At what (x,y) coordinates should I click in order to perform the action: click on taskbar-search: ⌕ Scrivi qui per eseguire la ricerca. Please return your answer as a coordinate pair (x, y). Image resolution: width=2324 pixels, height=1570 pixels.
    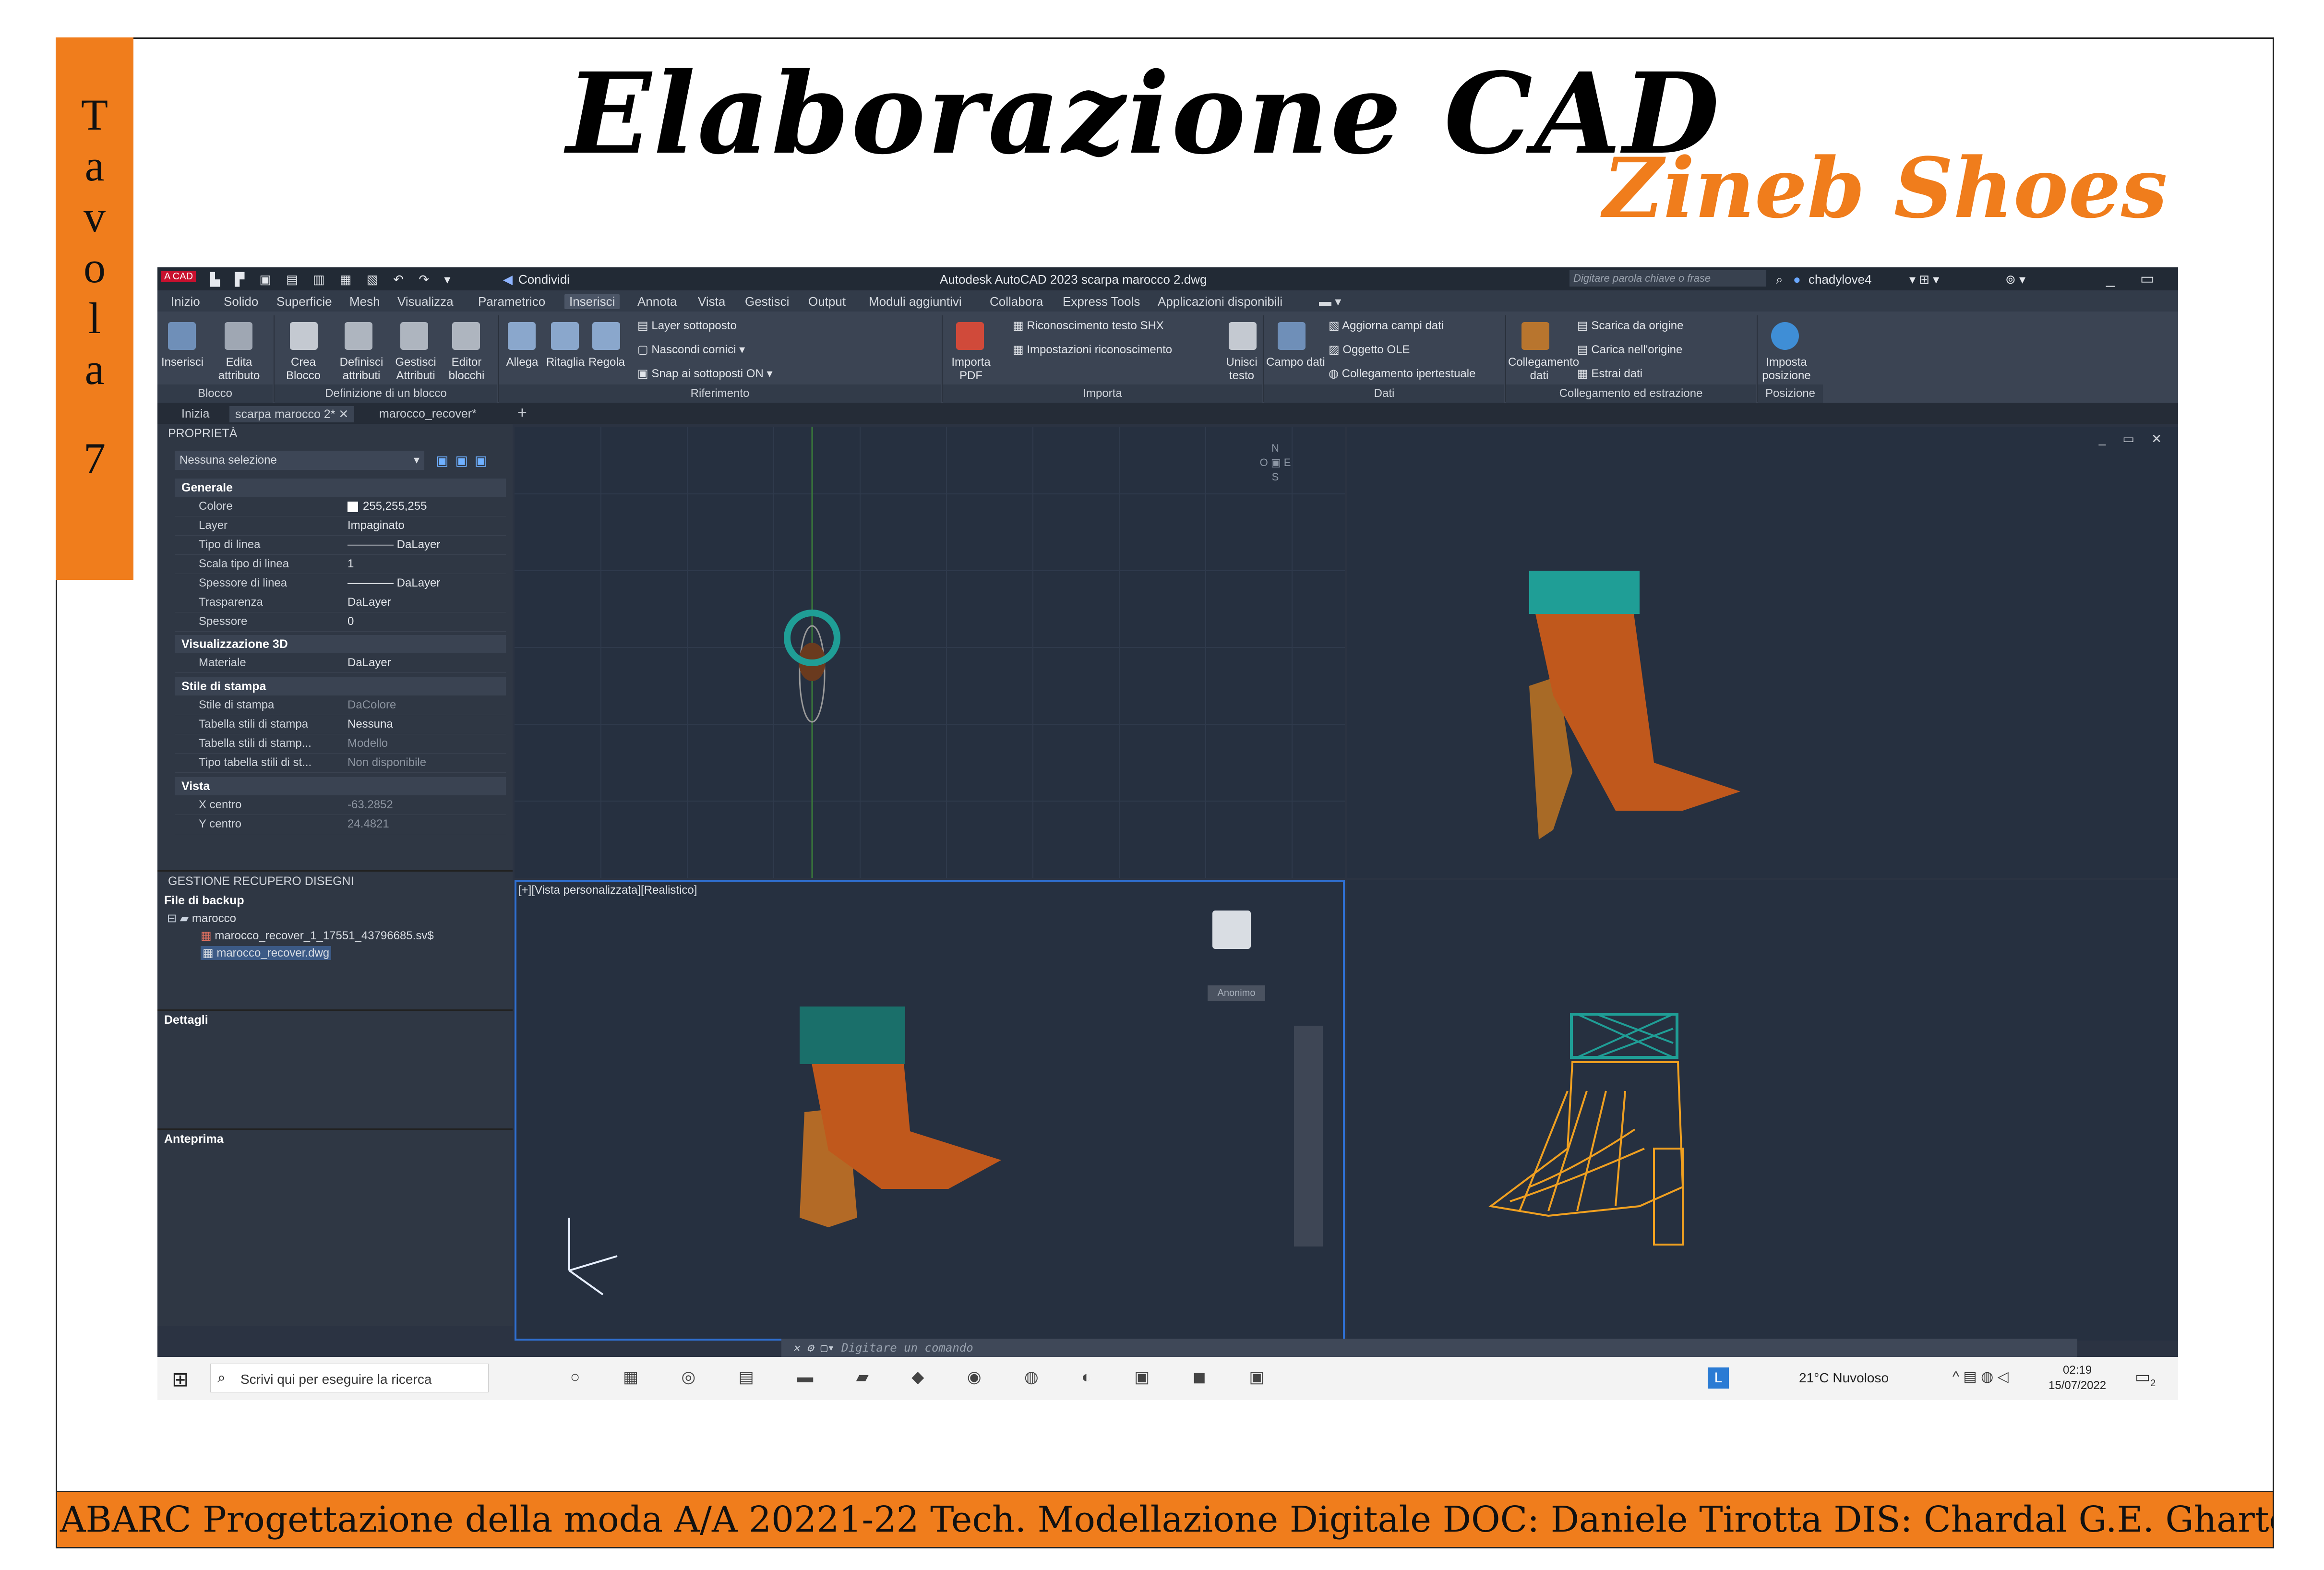
    Looking at the image, I should click on (349, 1378).